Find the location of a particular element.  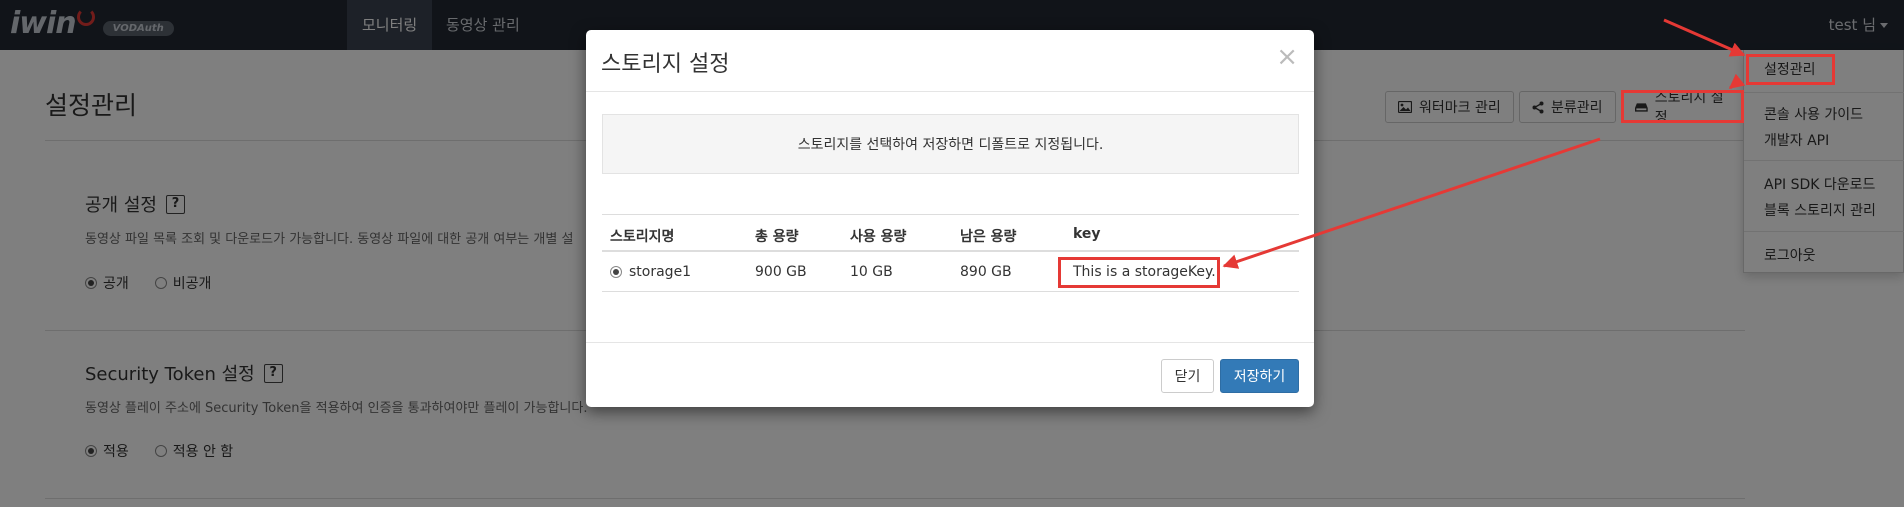

column-header-used: 사용 용량 is located at coordinates (878, 237).